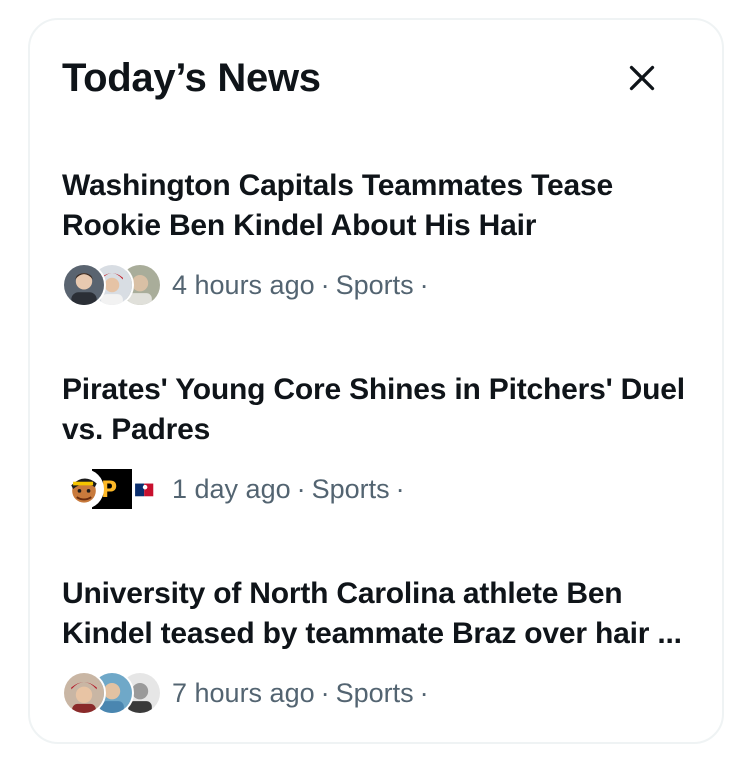 This screenshot has height=768, width=750. I want to click on news-meta-text: 1 day ago · Sports ·, so click(291, 489).